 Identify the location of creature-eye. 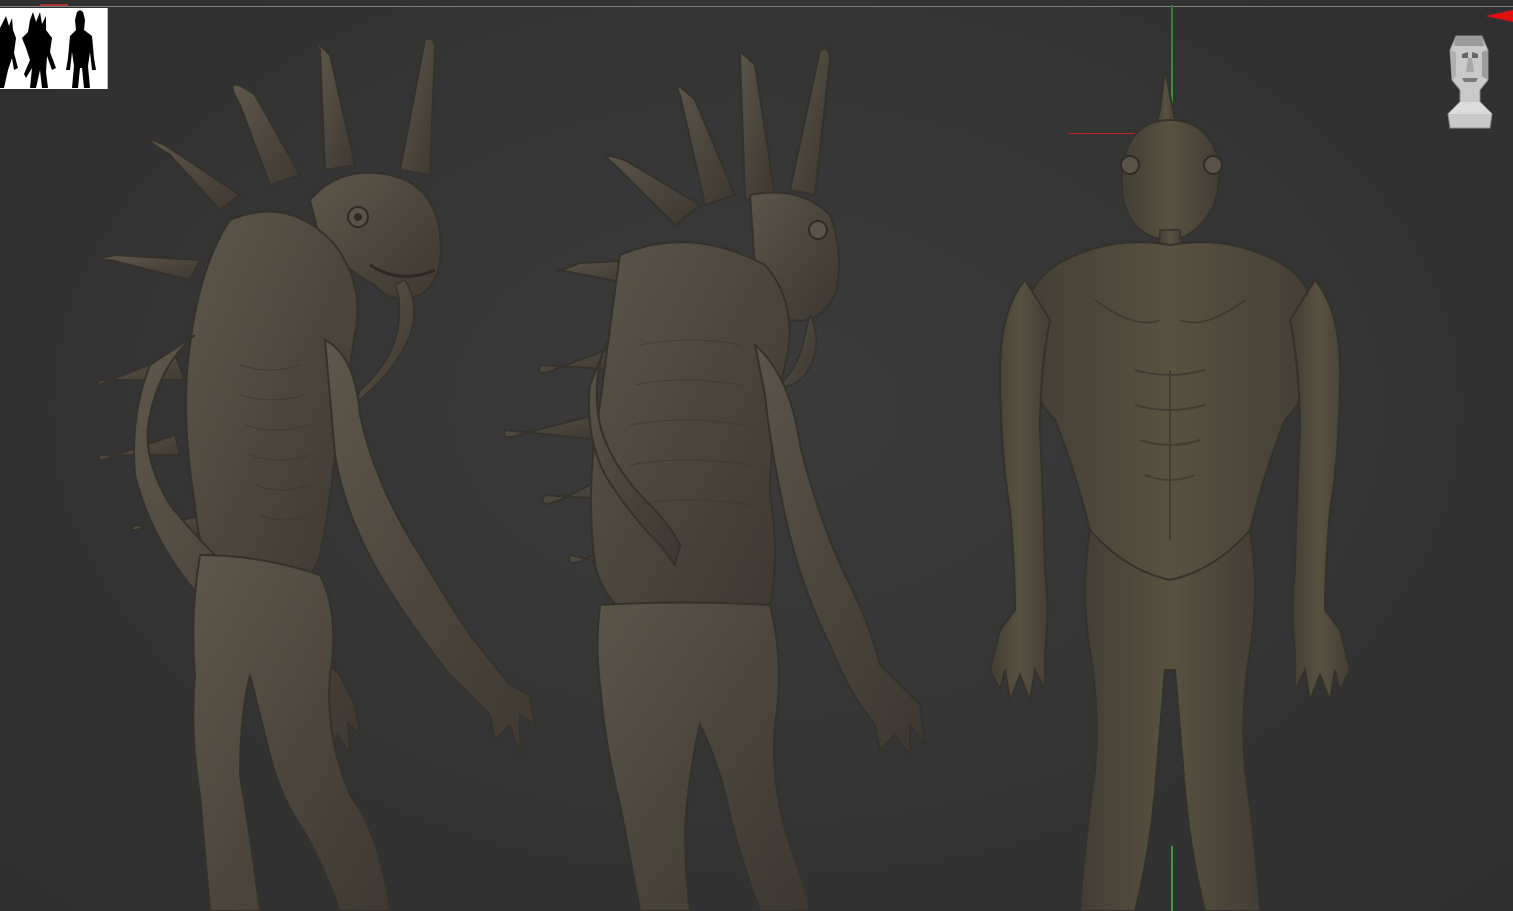
(818, 230).